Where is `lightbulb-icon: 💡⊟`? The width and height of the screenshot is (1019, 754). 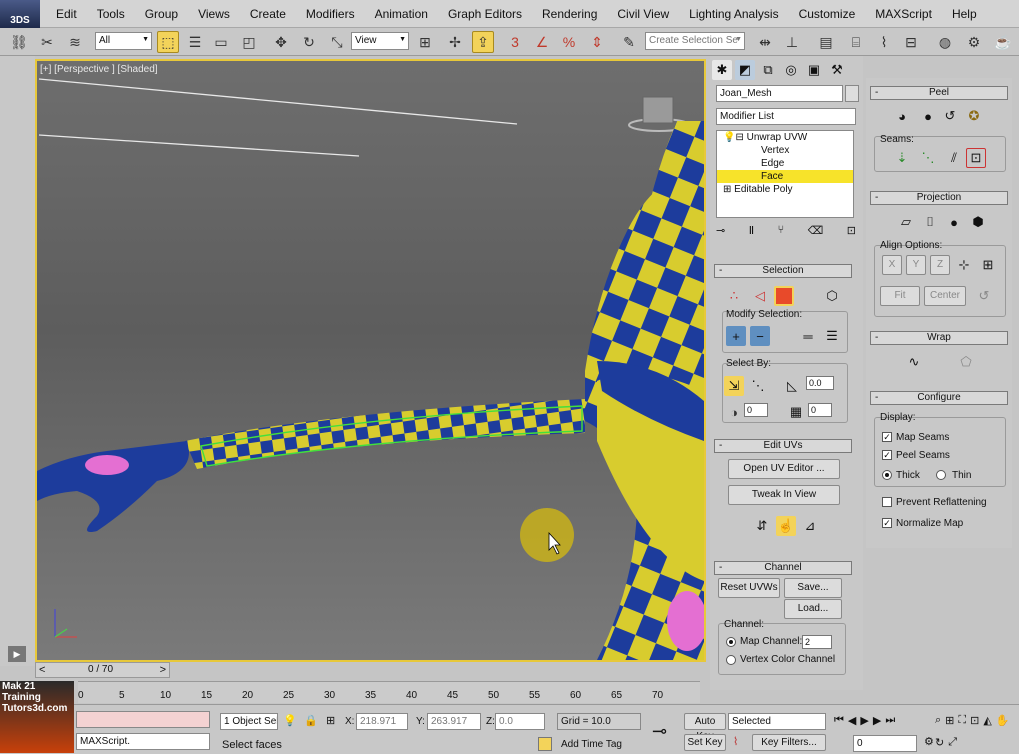 lightbulb-icon: 💡⊟ is located at coordinates (735, 137).